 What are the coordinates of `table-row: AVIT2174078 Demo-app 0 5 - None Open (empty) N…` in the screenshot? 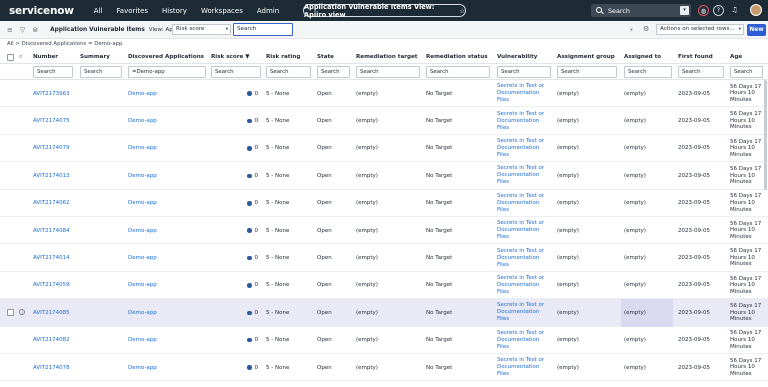 It's located at (384, 368).